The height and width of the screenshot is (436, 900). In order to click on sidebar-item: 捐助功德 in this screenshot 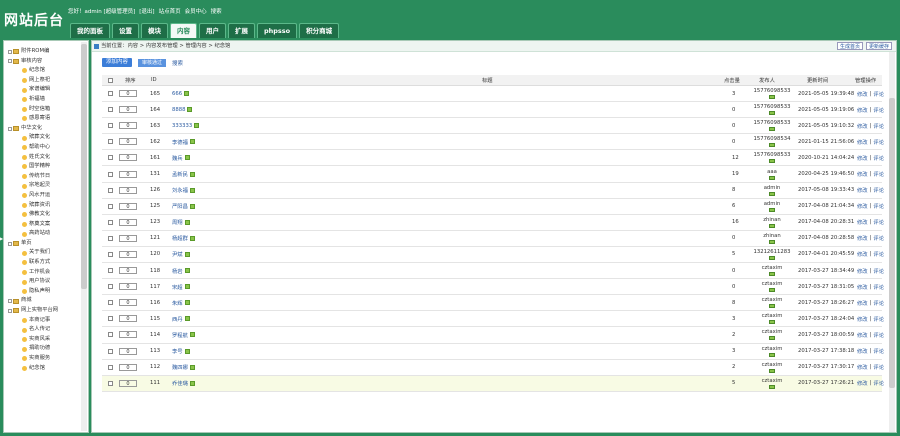, I will do `click(45, 349)`.